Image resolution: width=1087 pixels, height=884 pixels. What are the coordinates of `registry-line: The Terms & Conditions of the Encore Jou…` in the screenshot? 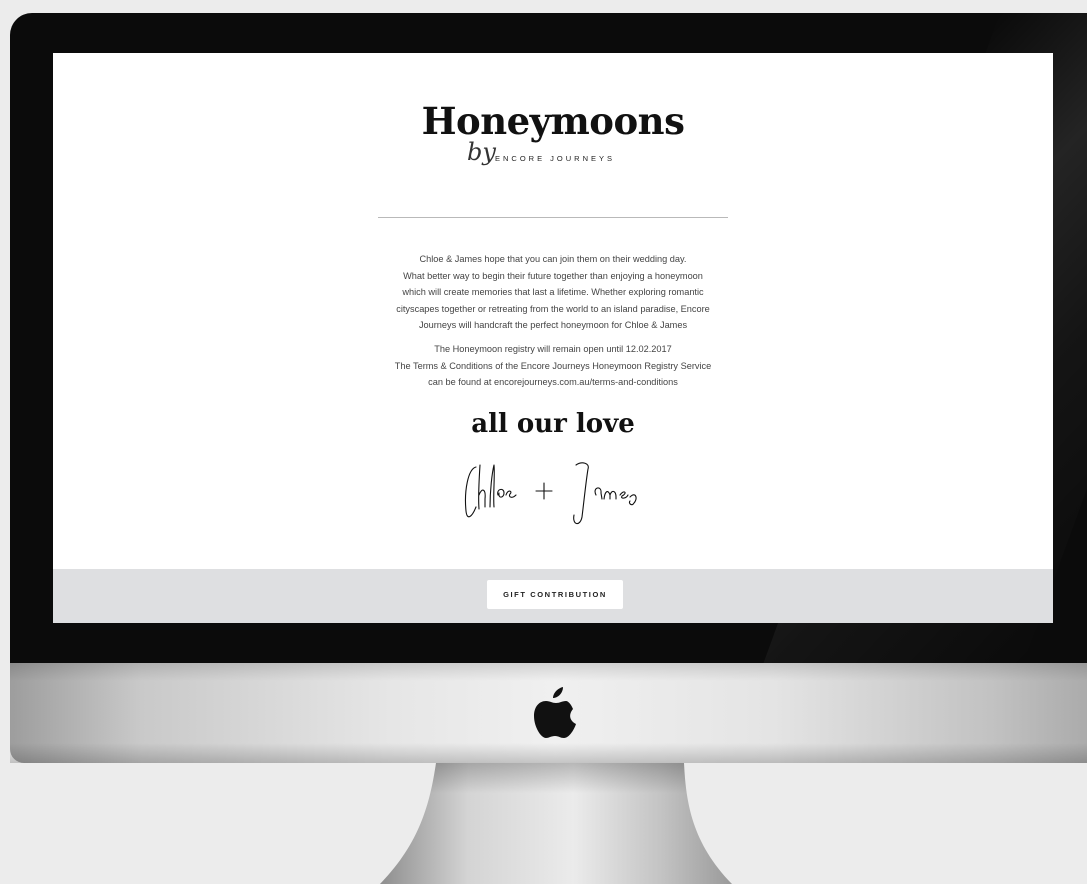 It's located at (553, 365).